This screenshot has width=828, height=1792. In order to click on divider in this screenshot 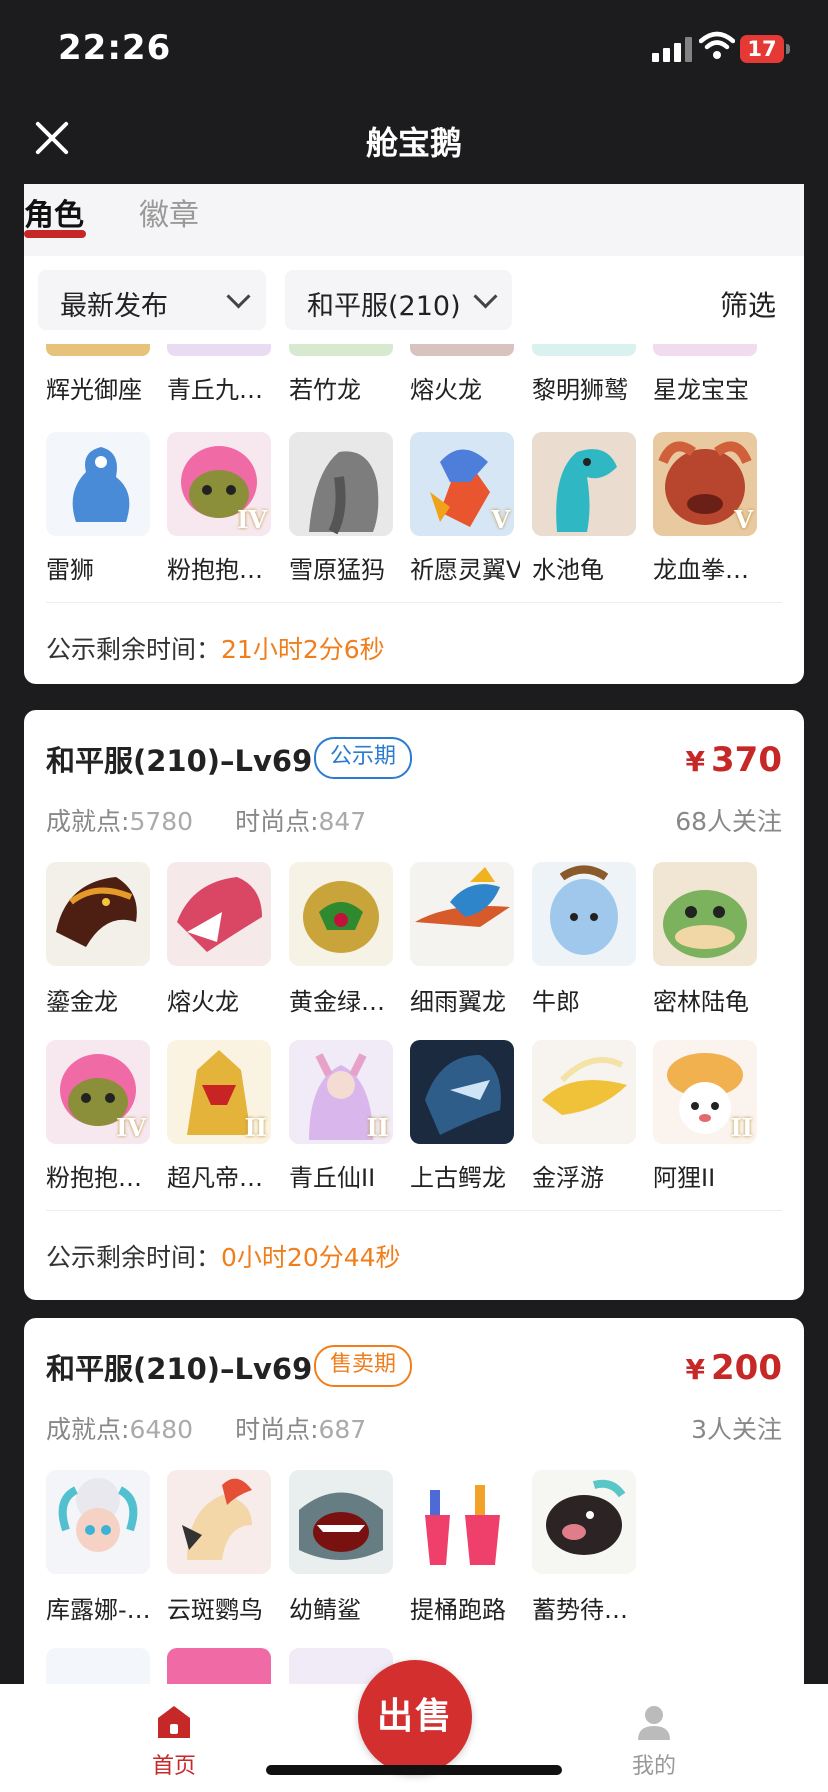, I will do `click(414, 1210)`.